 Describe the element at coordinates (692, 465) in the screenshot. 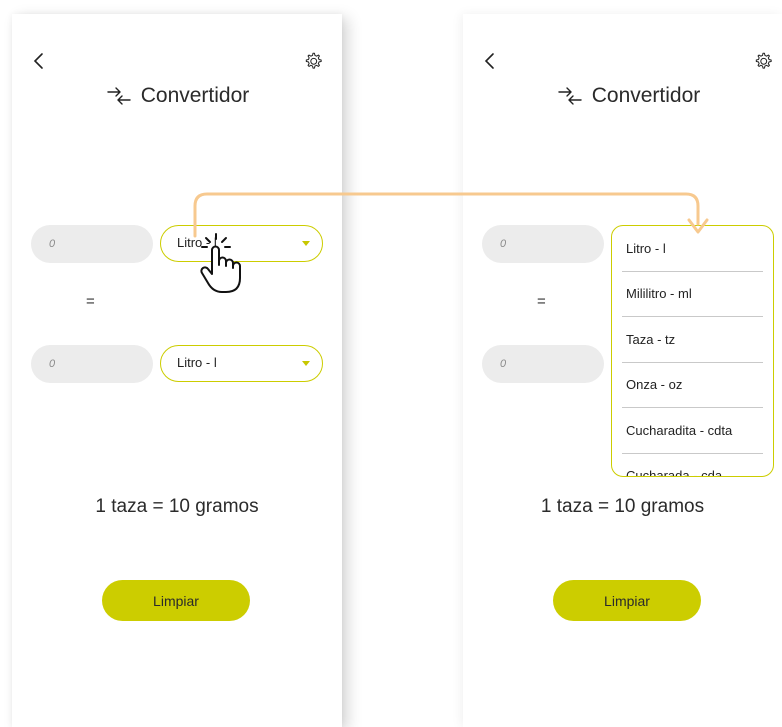

I see `dropdown-option-cucharada: Cucharada - cda` at that location.